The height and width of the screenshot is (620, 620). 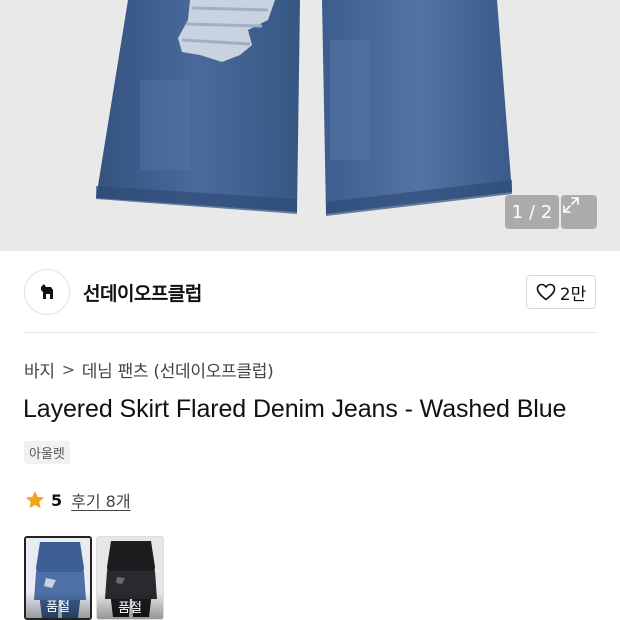 I want to click on expand-button, so click(x=579, y=212).